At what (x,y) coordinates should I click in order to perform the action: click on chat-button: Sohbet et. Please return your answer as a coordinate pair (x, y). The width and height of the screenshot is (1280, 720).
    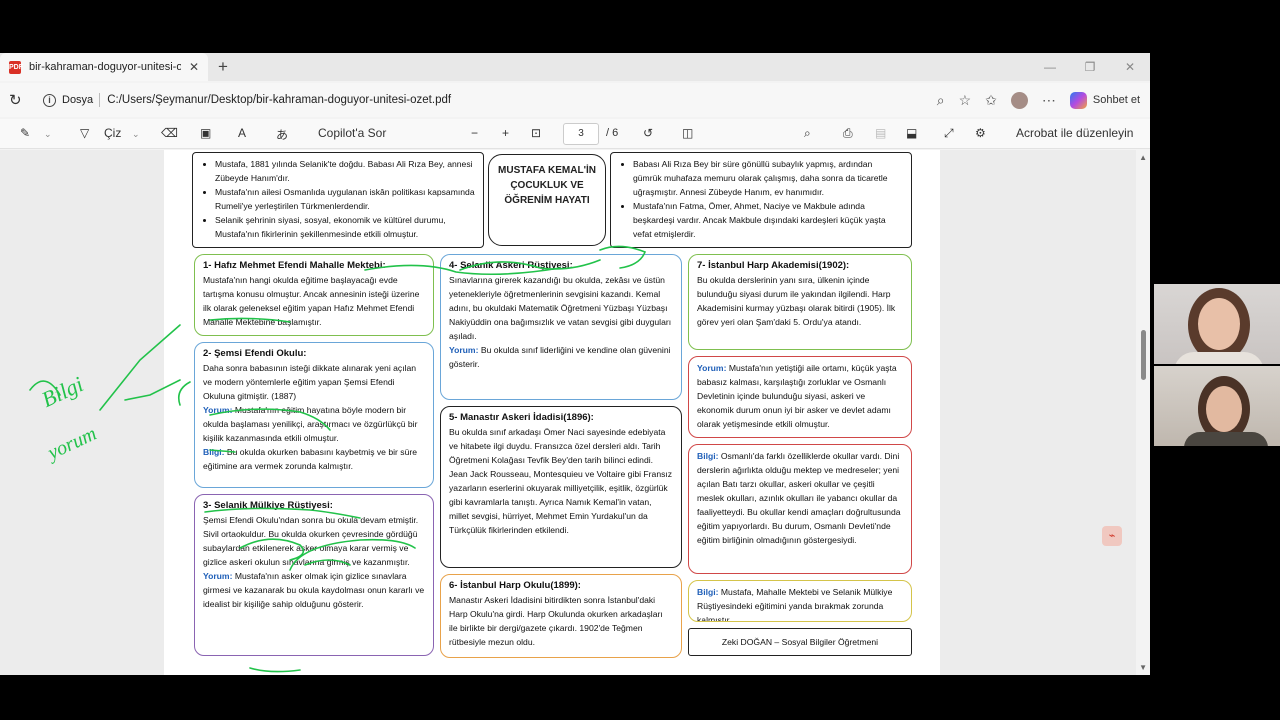
    Looking at the image, I should click on (1116, 100).